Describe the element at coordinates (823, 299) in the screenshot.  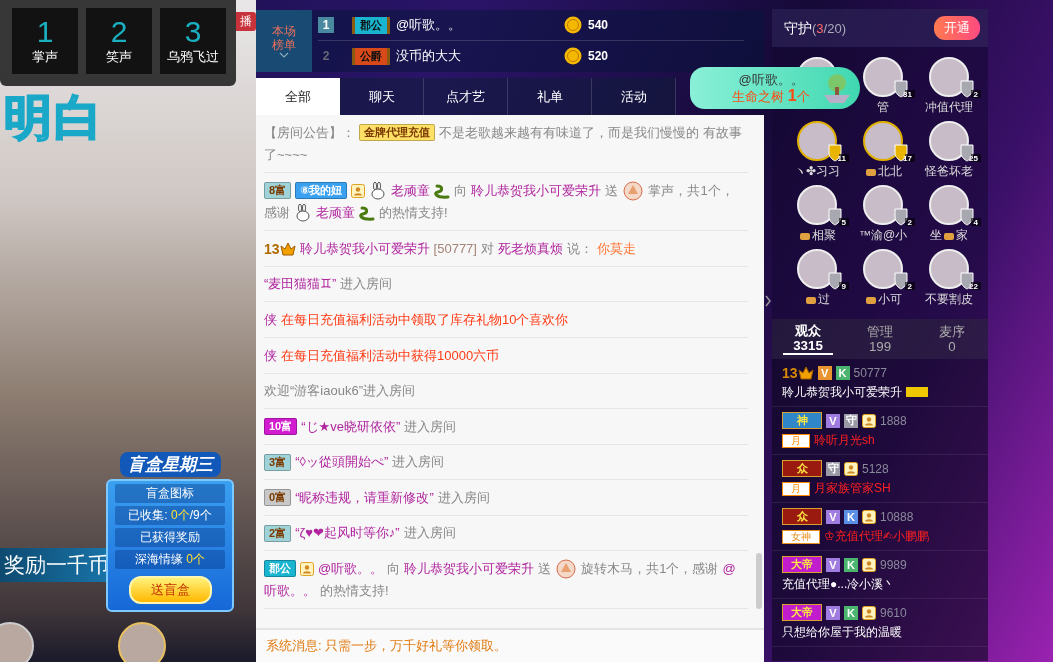
I see `guard-name: 过` at that location.